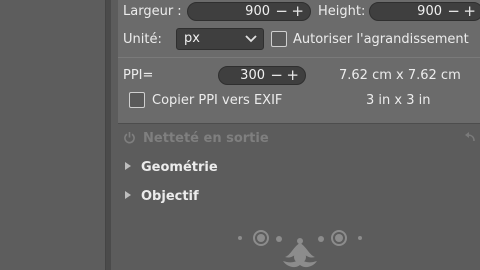 The image size is (480, 270). What do you see at coordinates (137, 100) in the screenshot?
I see `copy-ppi-checkbox` at bounding box center [137, 100].